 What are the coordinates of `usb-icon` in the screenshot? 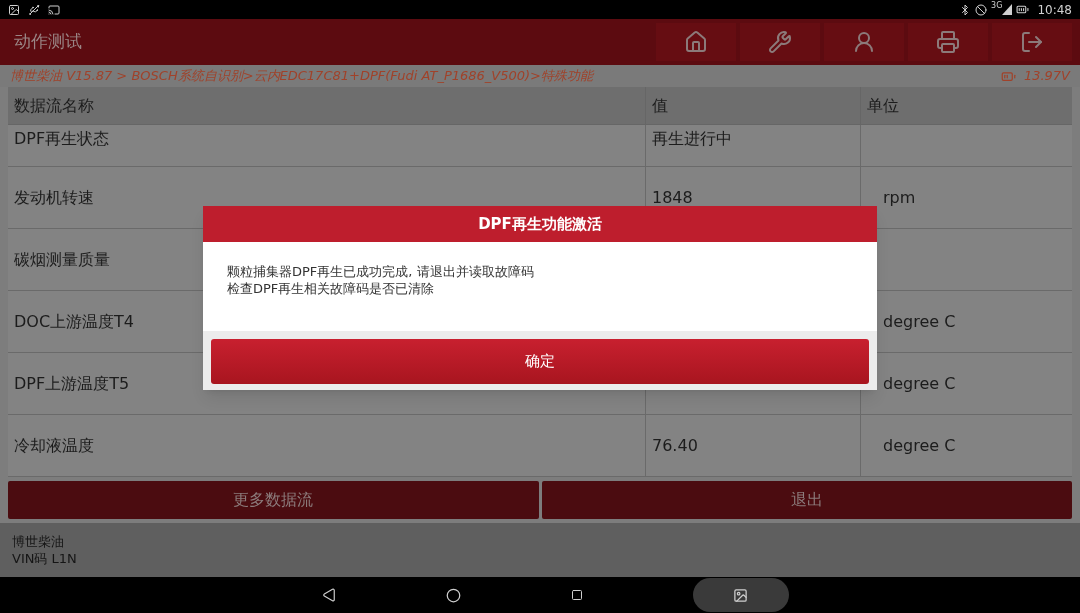 It's located at (34, 9).